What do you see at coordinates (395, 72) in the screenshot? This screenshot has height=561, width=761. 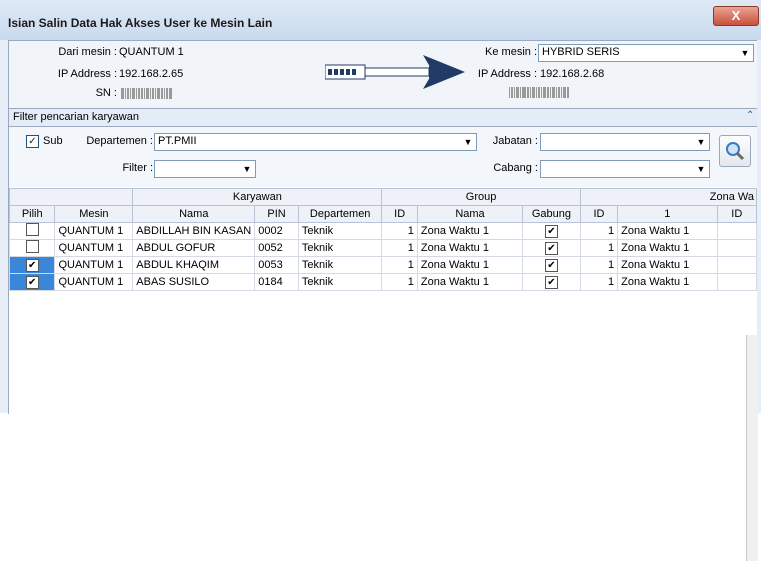 I see `arrow-right-icon` at bounding box center [395, 72].